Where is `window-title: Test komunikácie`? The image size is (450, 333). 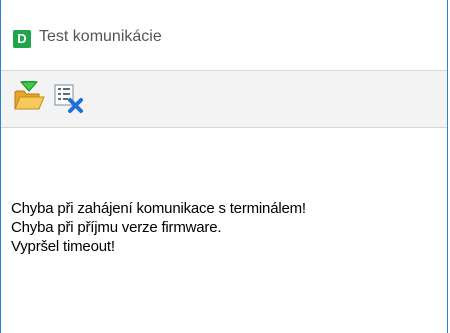
window-title: Test komunikácie is located at coordinates (100, 36).